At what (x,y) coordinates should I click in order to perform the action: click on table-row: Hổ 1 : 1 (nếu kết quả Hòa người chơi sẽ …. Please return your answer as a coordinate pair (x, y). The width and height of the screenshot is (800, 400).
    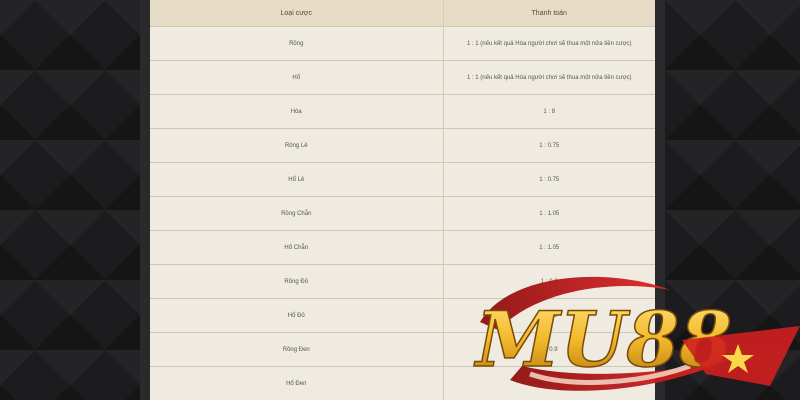
    Looking at the image, I should click on (402, 77).